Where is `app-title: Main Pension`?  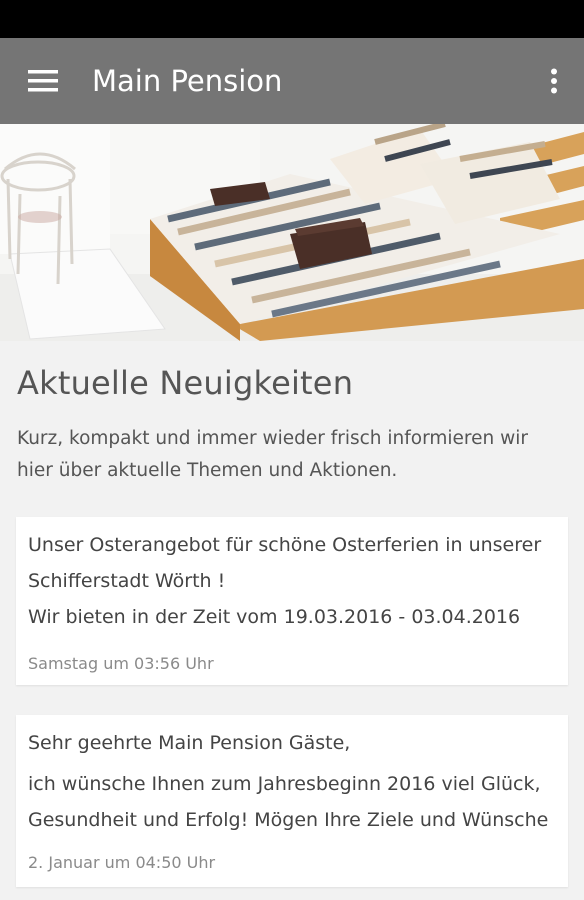
app-title: Main Pension is located at coordinates (187, 81).